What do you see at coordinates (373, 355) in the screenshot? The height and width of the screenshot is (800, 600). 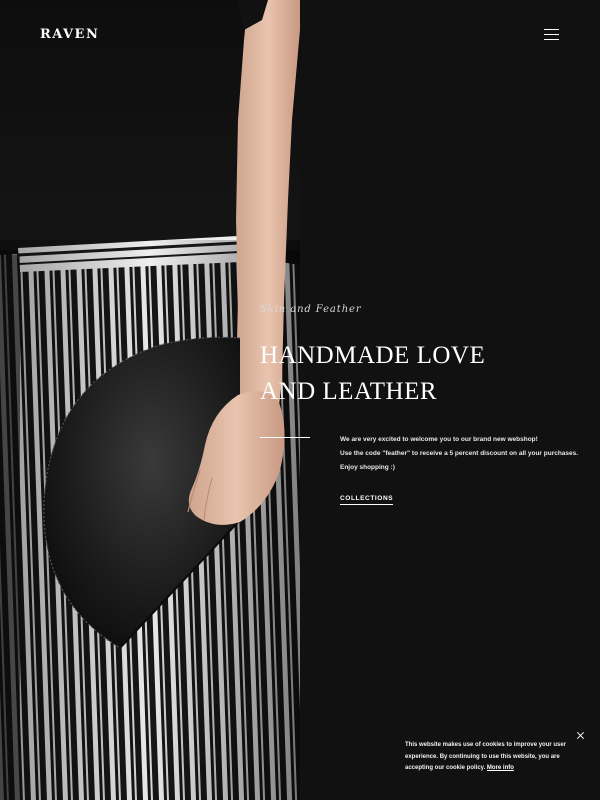 I see `hero-headline-line-1: HANDMADE LOVE` at bounding box center [373, 355].